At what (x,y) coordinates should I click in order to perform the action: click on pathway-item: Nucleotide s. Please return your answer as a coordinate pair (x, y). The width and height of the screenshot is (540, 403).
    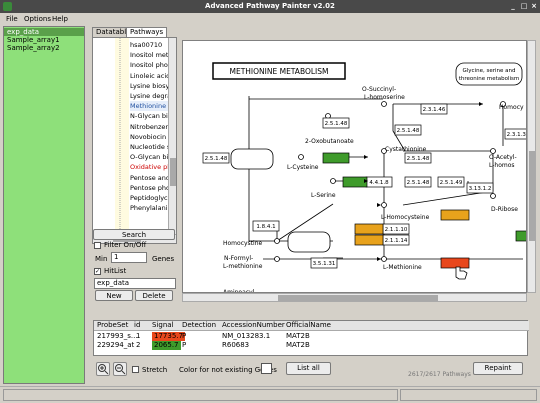
    Looking at the image, I should click on (150, 147).